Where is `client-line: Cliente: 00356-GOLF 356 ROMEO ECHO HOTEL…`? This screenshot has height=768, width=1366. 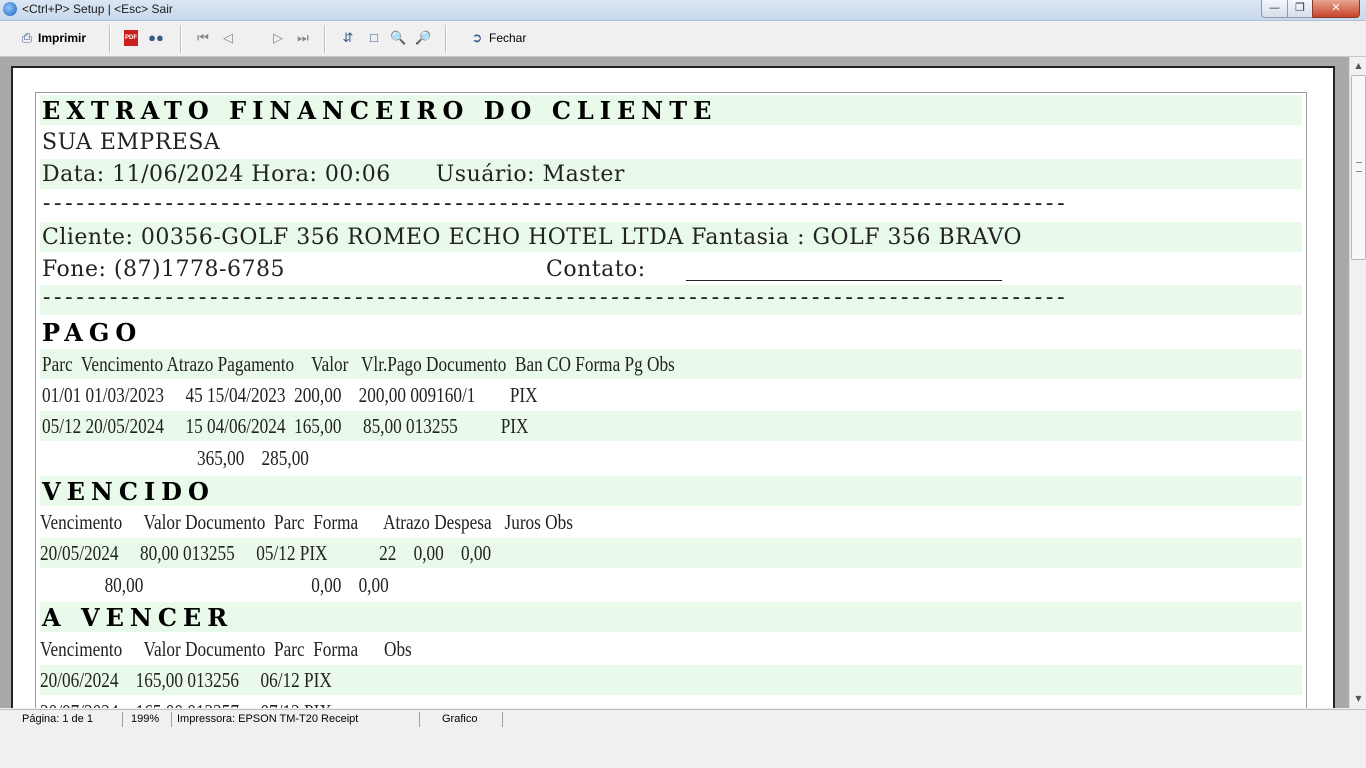 client-line: Cliente: 00356-GOLF 356 ROMEO ECHO HOTEL… is located at coordinates (532, 237).